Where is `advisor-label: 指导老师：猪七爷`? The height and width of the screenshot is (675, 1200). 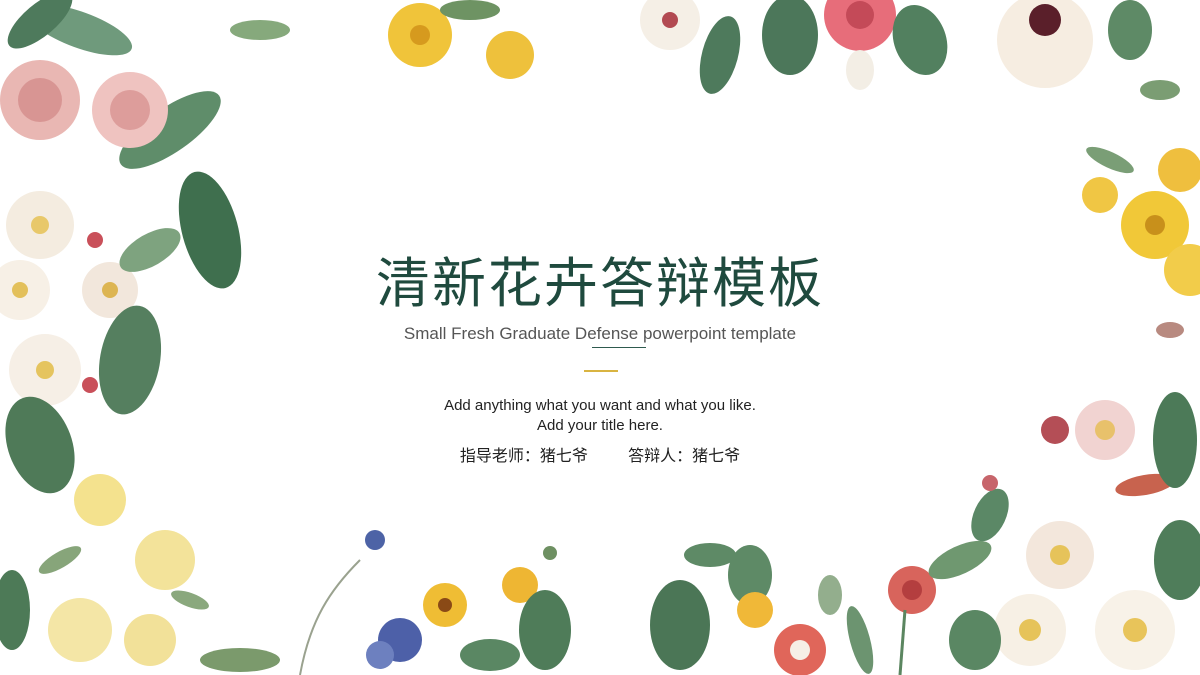
advisor-label: 指导老师：猪七爷 is located at coordinates (523, 455).